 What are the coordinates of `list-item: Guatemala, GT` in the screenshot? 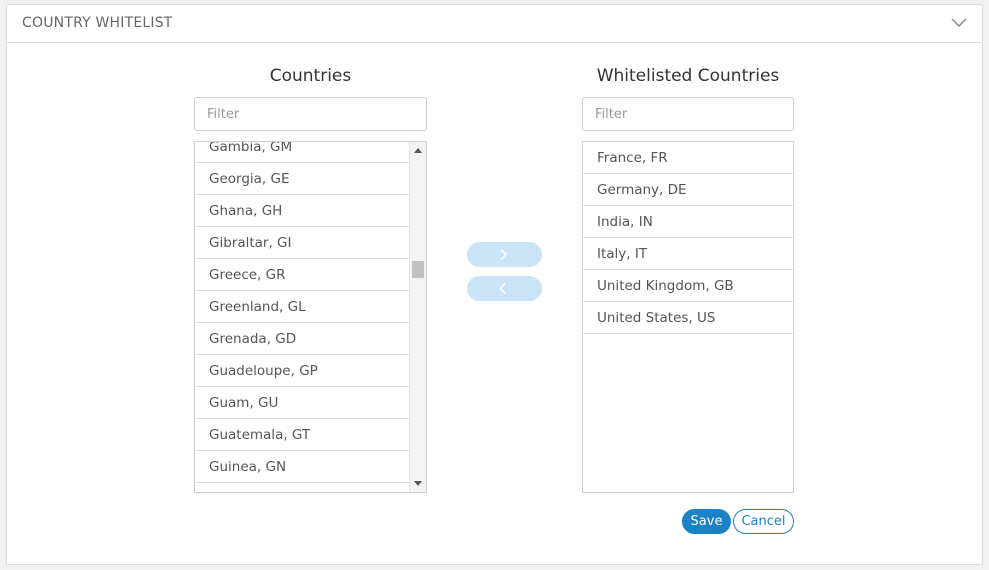 It's located at (302, 435).